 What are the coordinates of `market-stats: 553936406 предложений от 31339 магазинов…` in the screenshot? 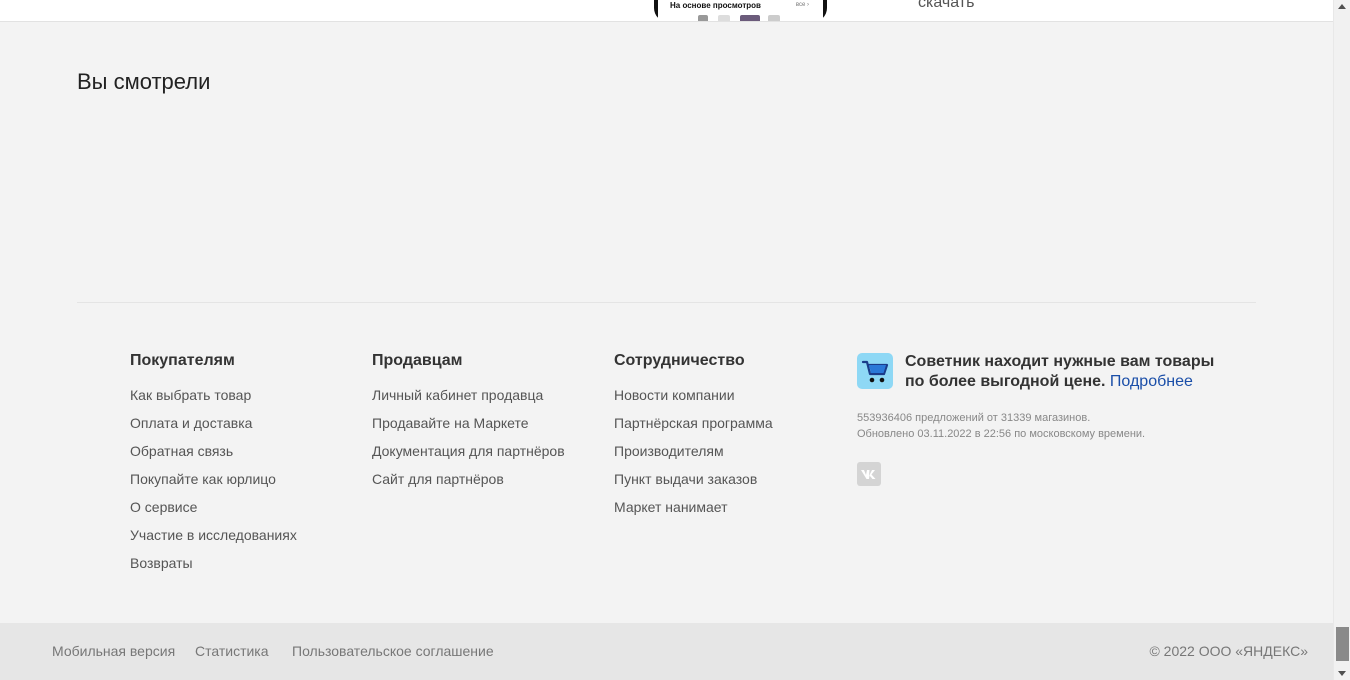 It's located at (1001, 426).